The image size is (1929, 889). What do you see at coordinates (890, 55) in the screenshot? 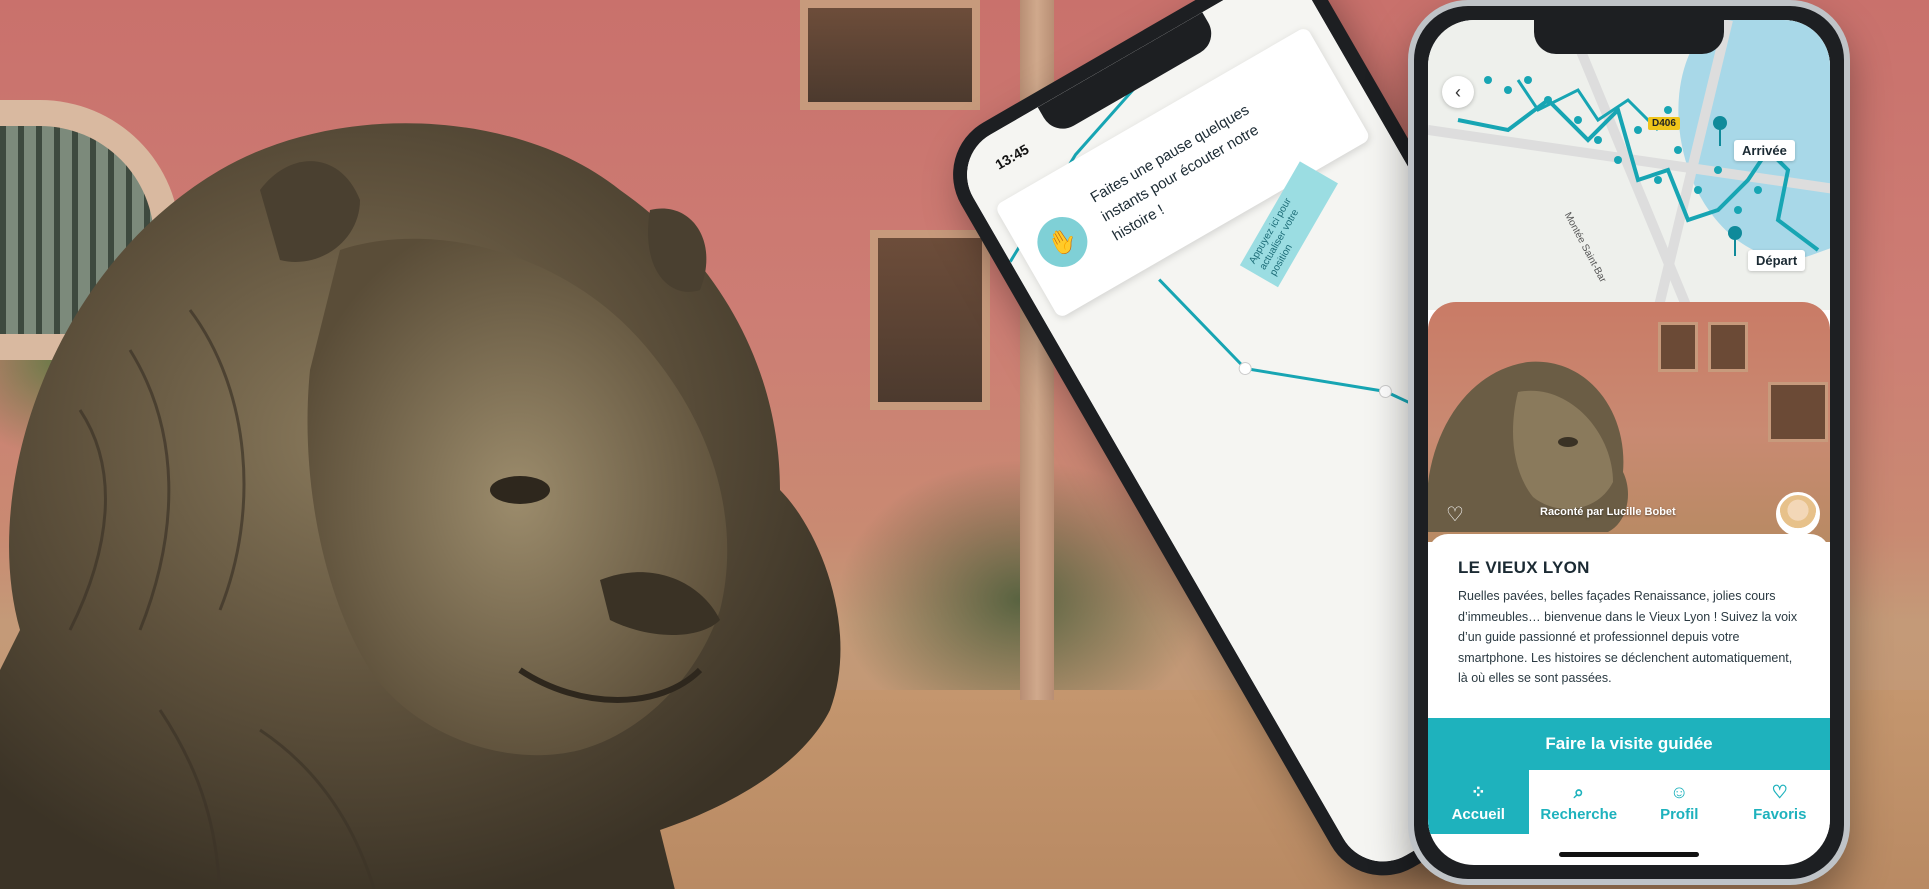
I see `background-window` at bounding box center [890, 55].